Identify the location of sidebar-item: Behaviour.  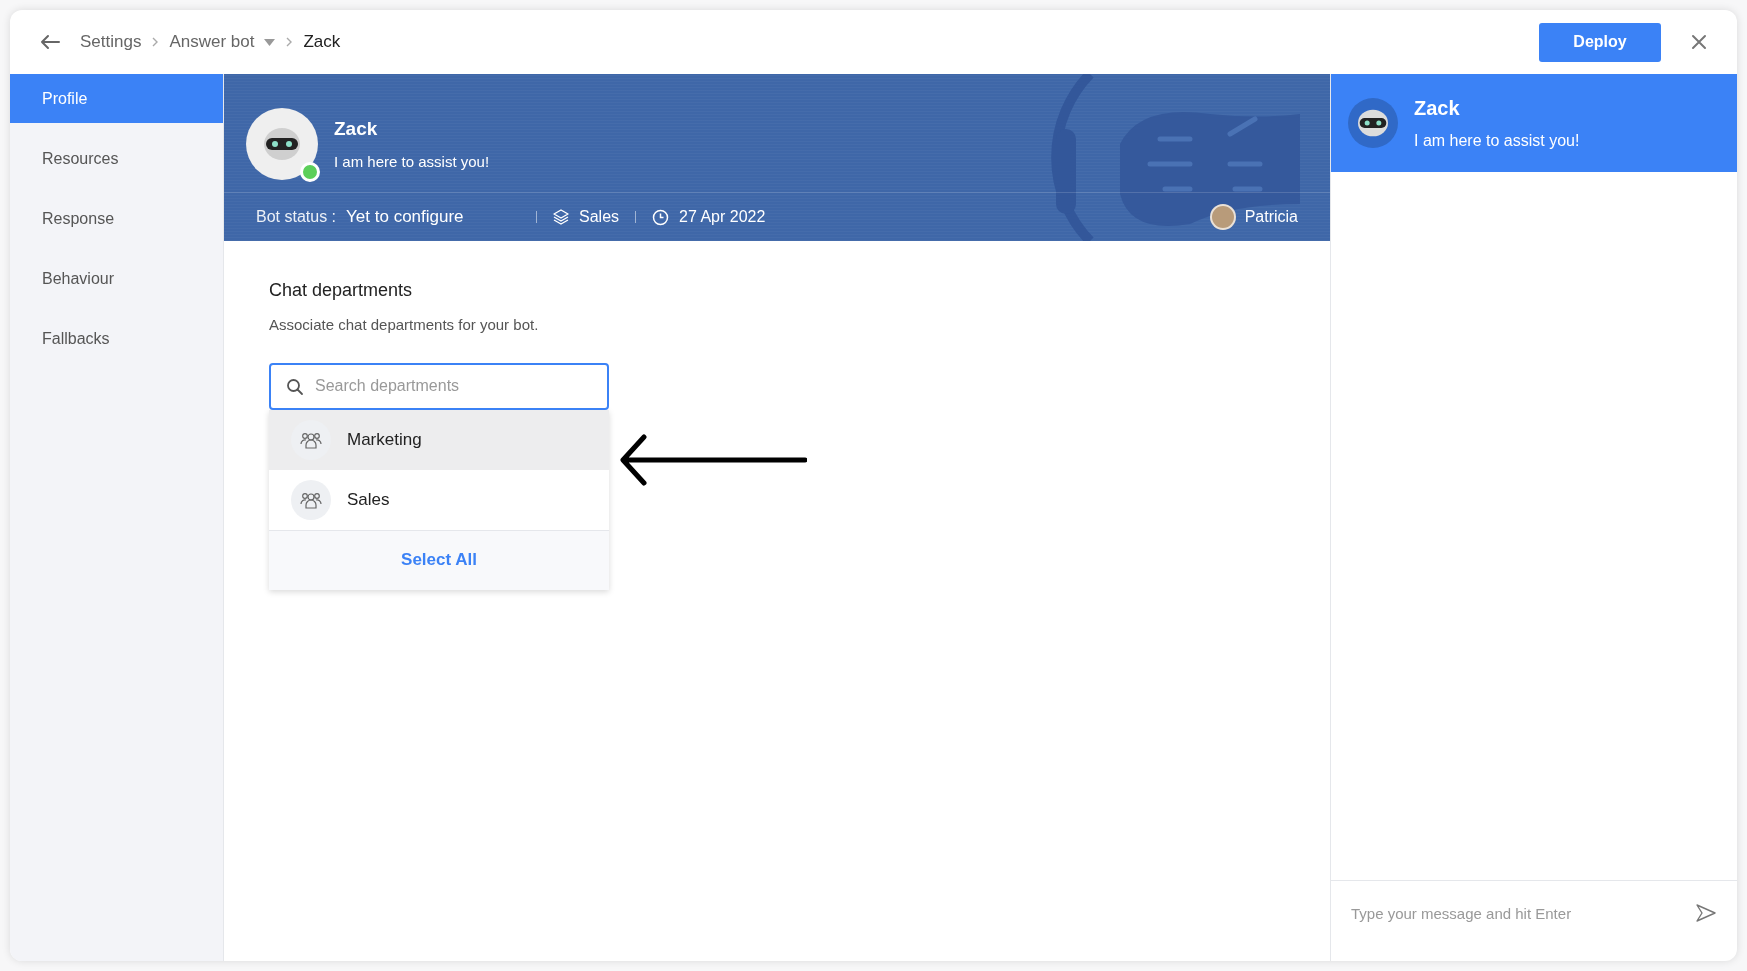
(116, 278).